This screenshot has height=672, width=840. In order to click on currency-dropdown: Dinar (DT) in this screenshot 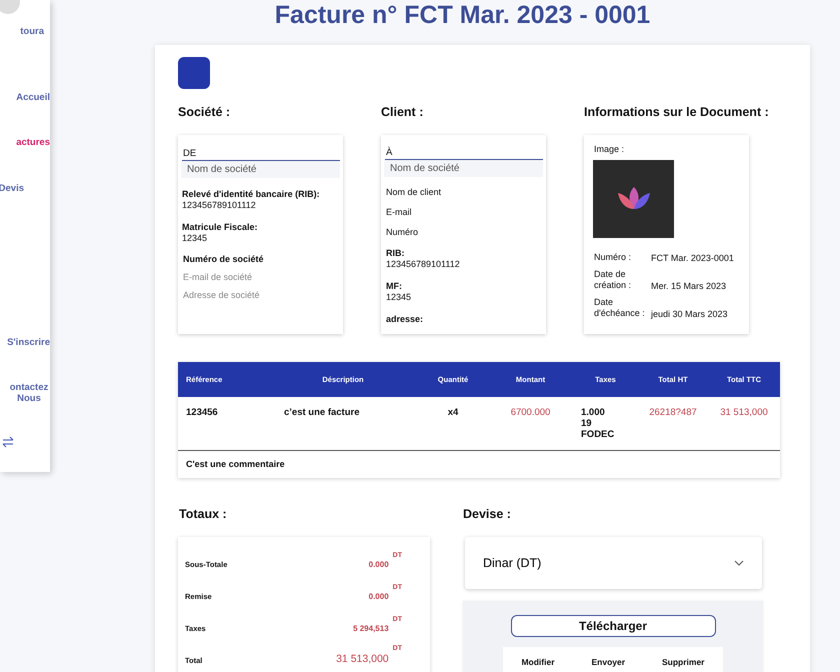, I will do `click(613, 563)`.